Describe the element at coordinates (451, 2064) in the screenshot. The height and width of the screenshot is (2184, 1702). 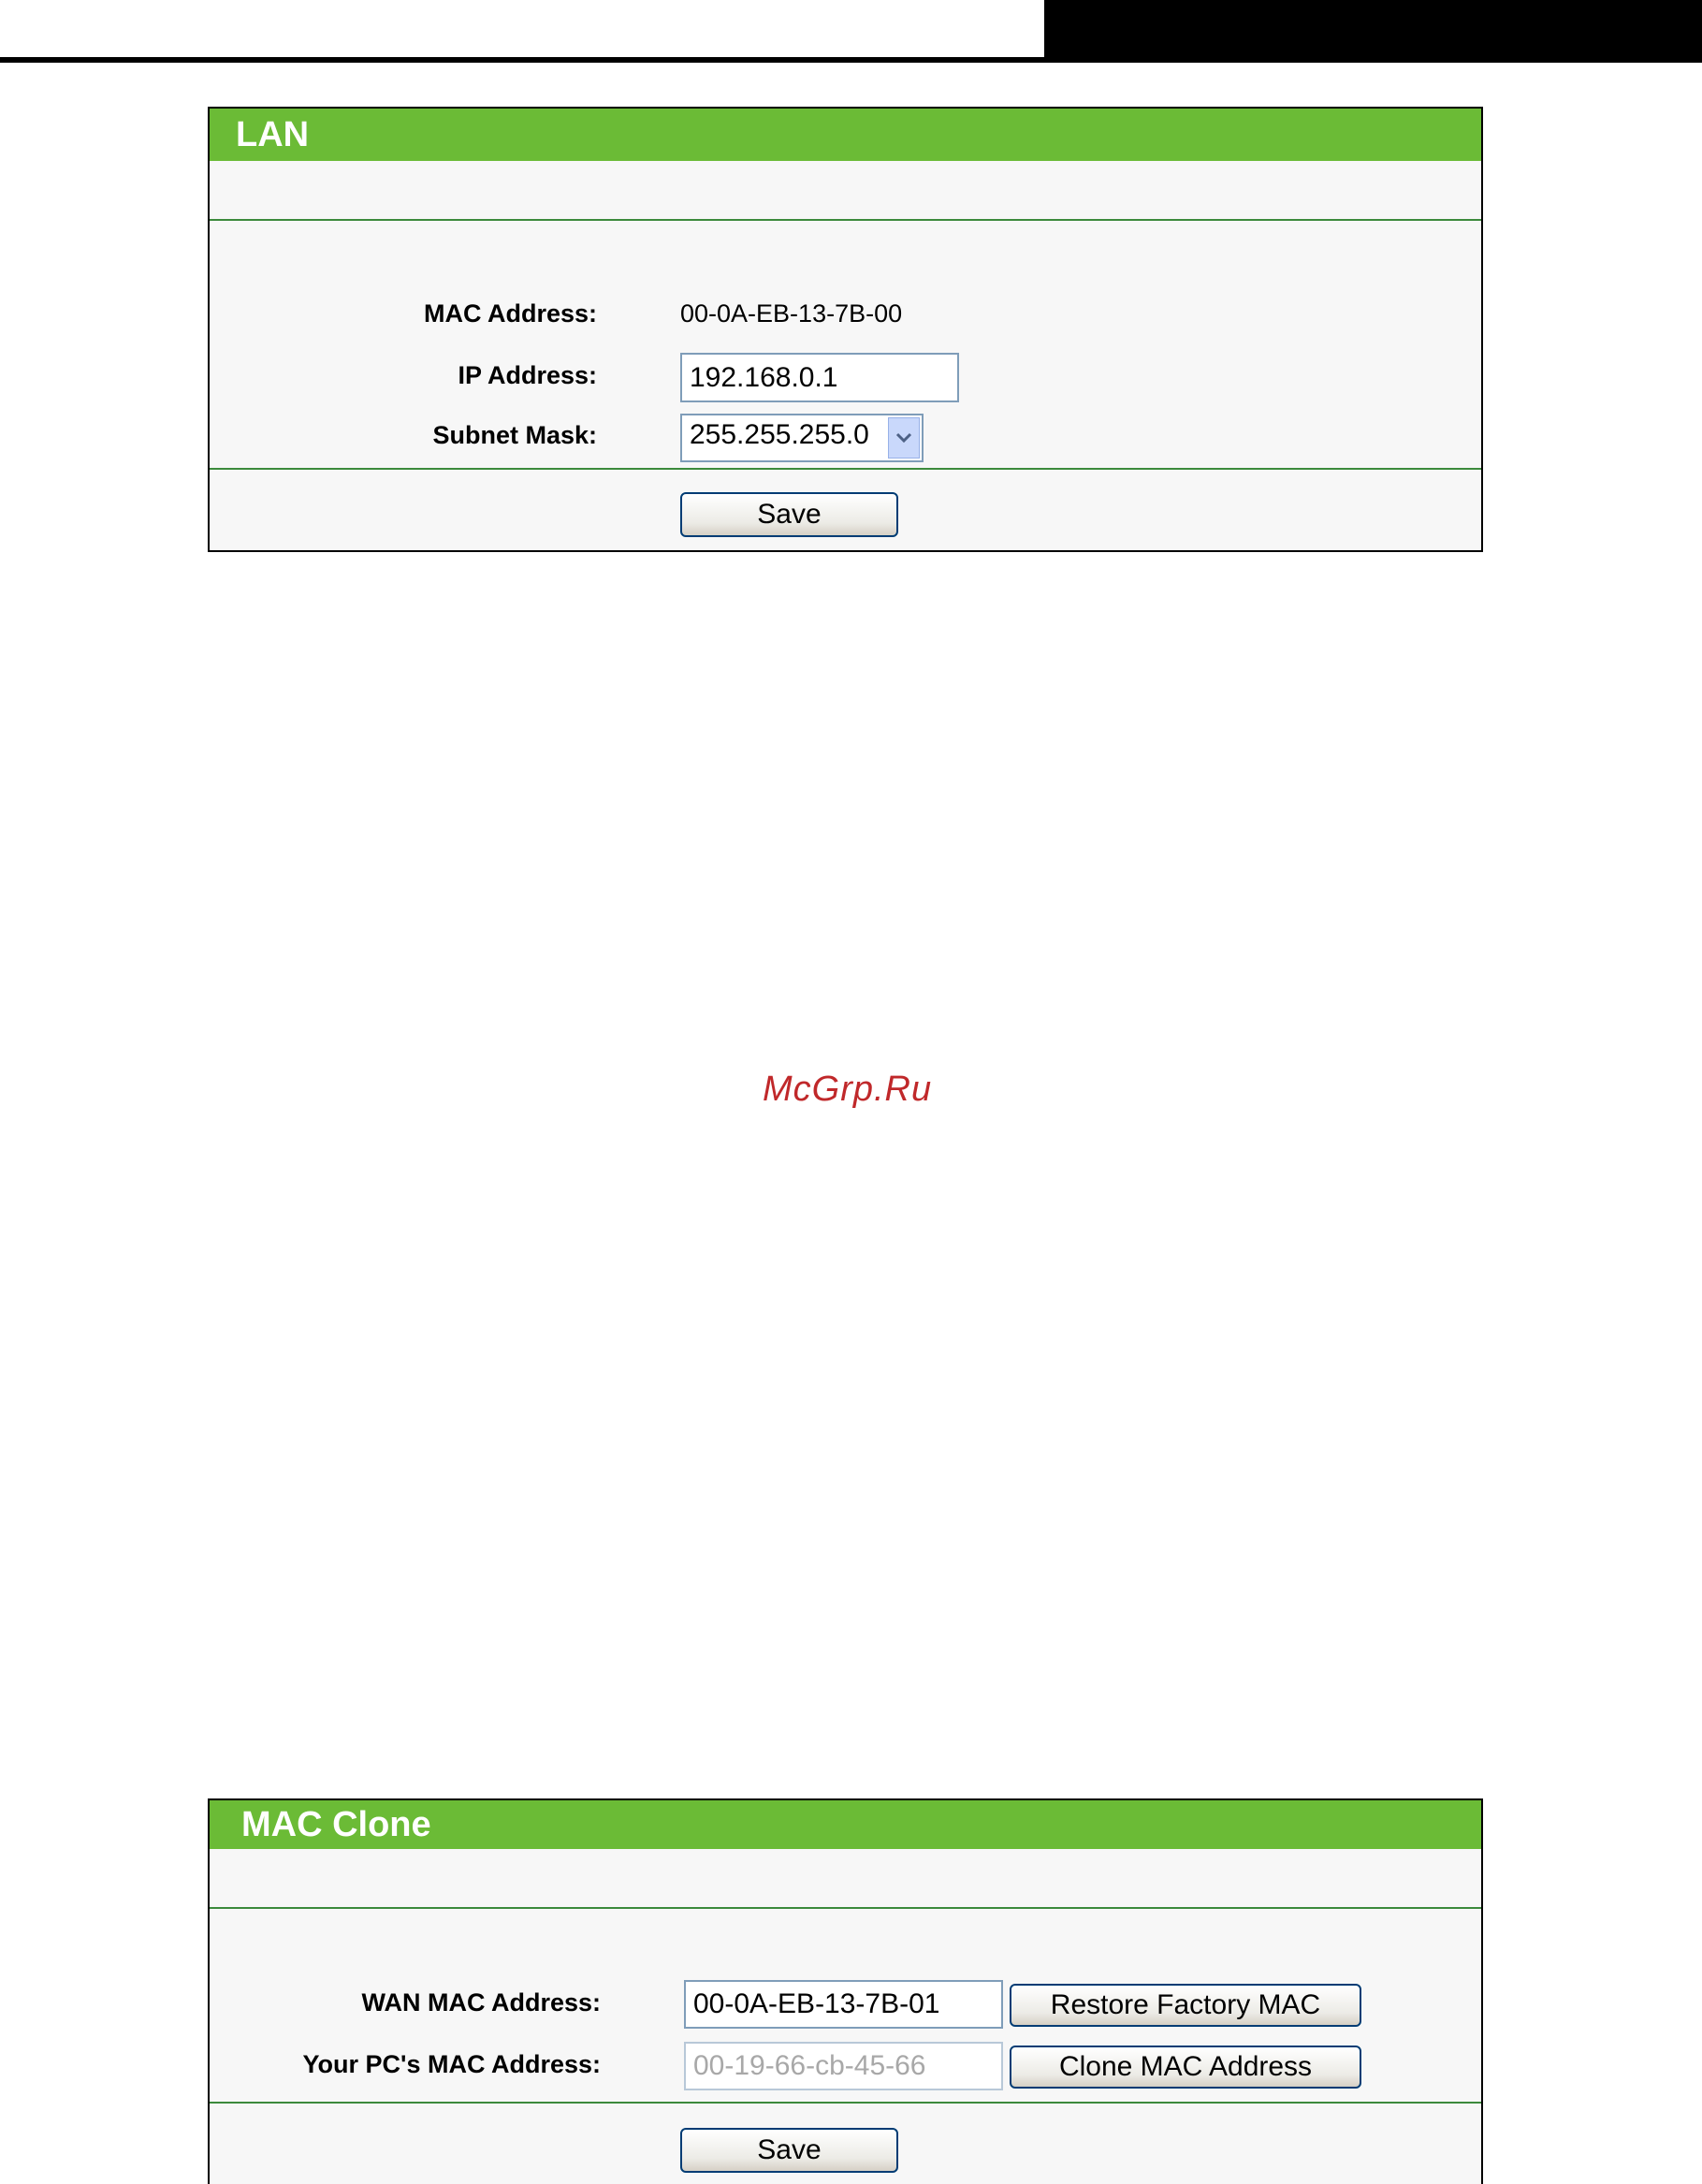
I see `pc-mac-label: Your PC's MAC Address:` at that location.